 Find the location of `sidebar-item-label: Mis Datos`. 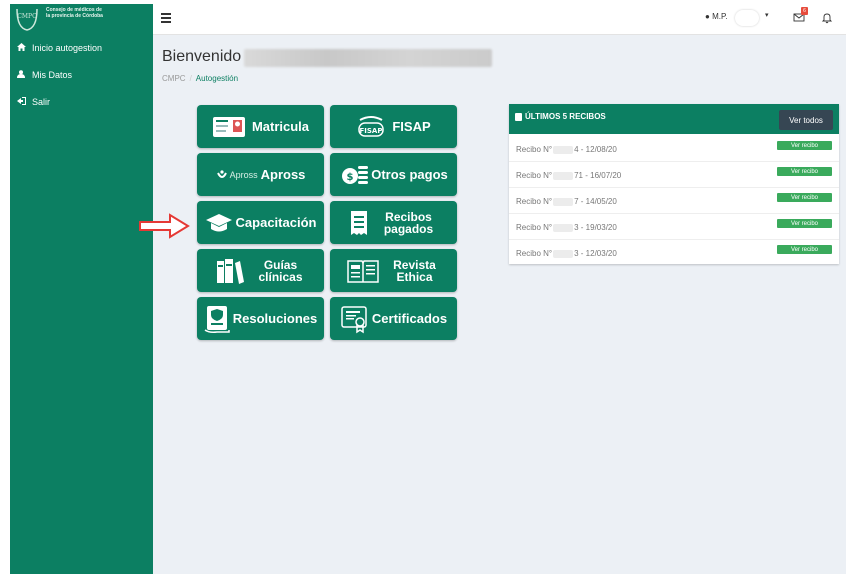

sidebar-item-label: Mis Datos is located at coordinates (52, 75).